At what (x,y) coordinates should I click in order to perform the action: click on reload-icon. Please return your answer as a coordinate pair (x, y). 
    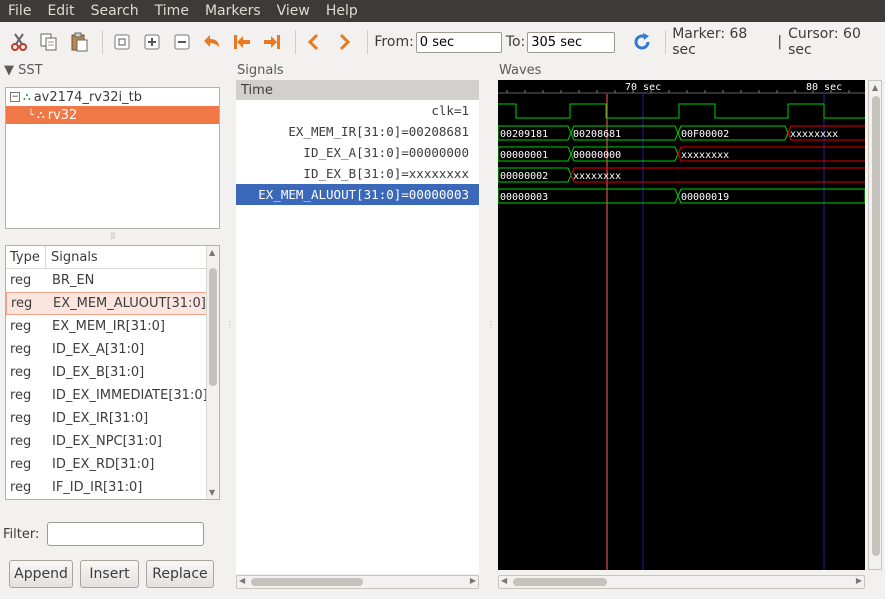
    Looking at the image, I should click on (642, 42).